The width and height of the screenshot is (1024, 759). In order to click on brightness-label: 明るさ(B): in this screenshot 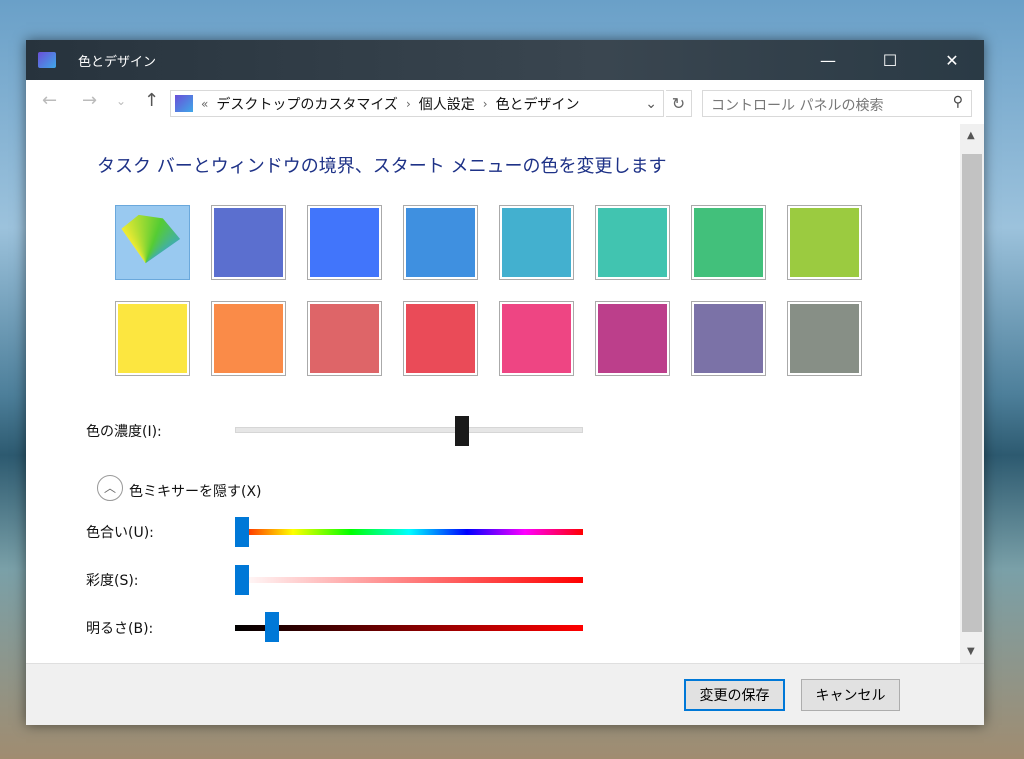, I will do `click(120, 629)`.